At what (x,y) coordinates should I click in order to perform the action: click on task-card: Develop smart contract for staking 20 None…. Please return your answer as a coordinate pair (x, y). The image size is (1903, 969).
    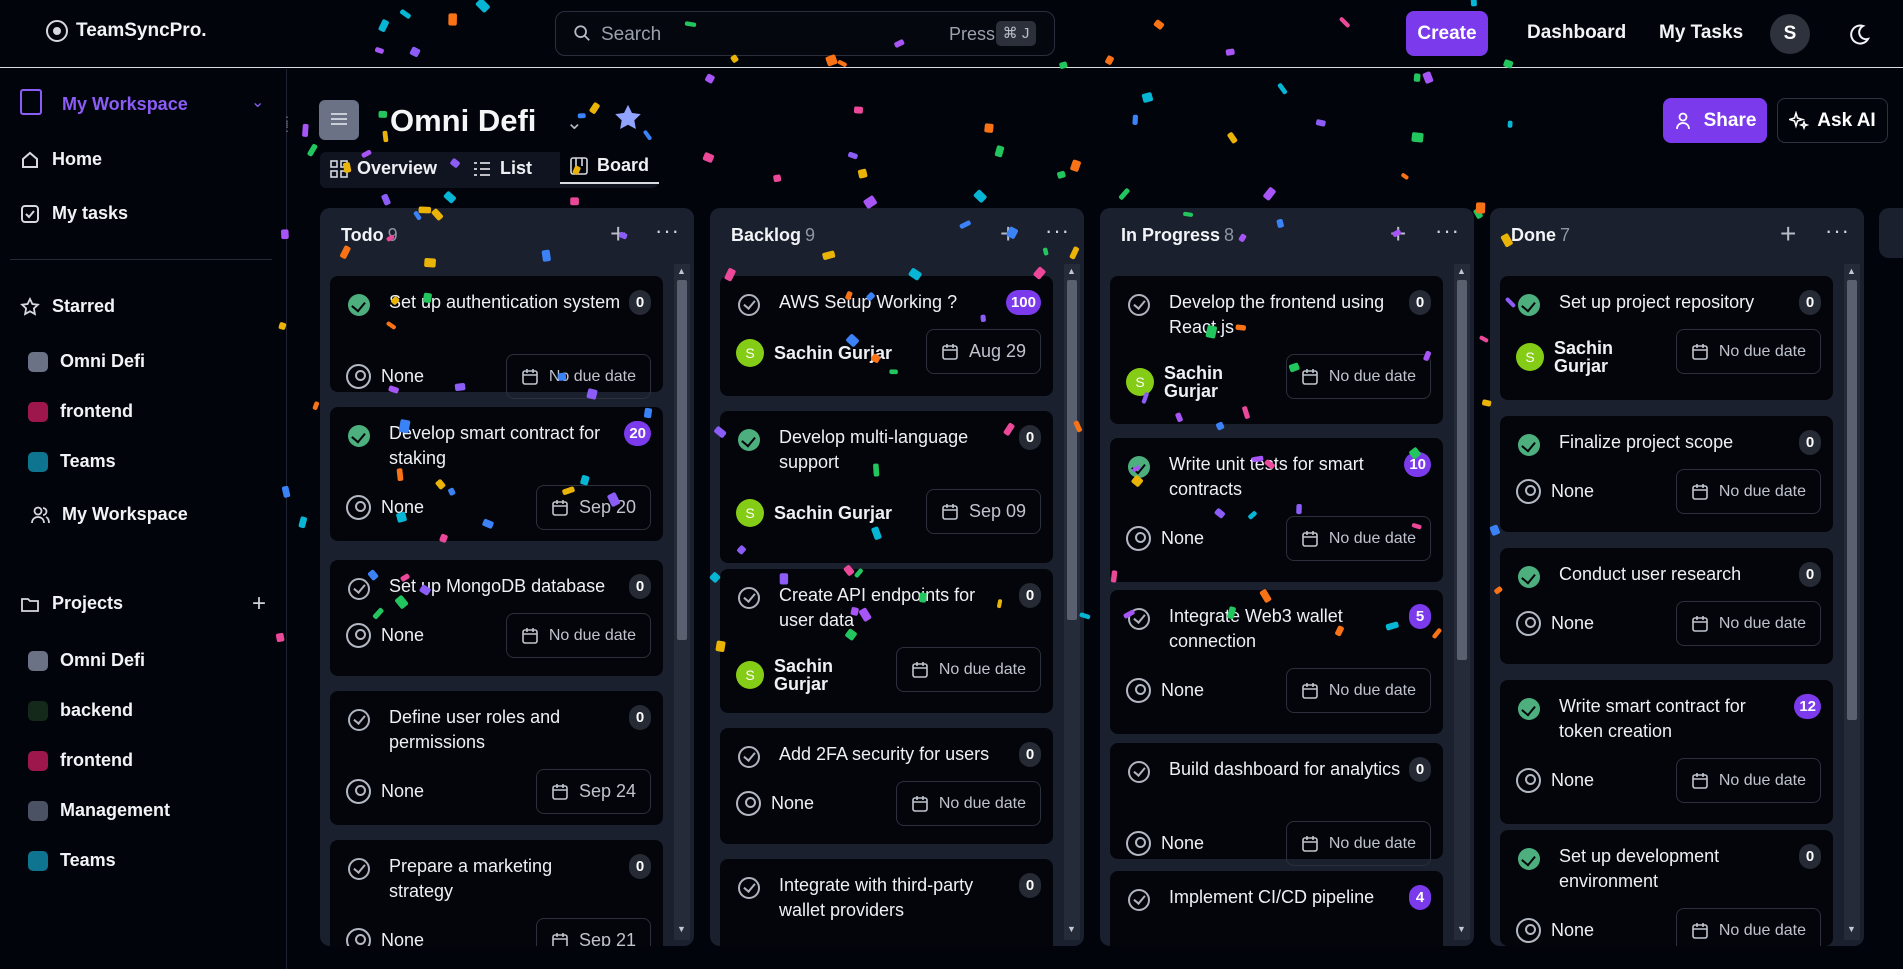
    Looking at the image, I should click on (496, 474).